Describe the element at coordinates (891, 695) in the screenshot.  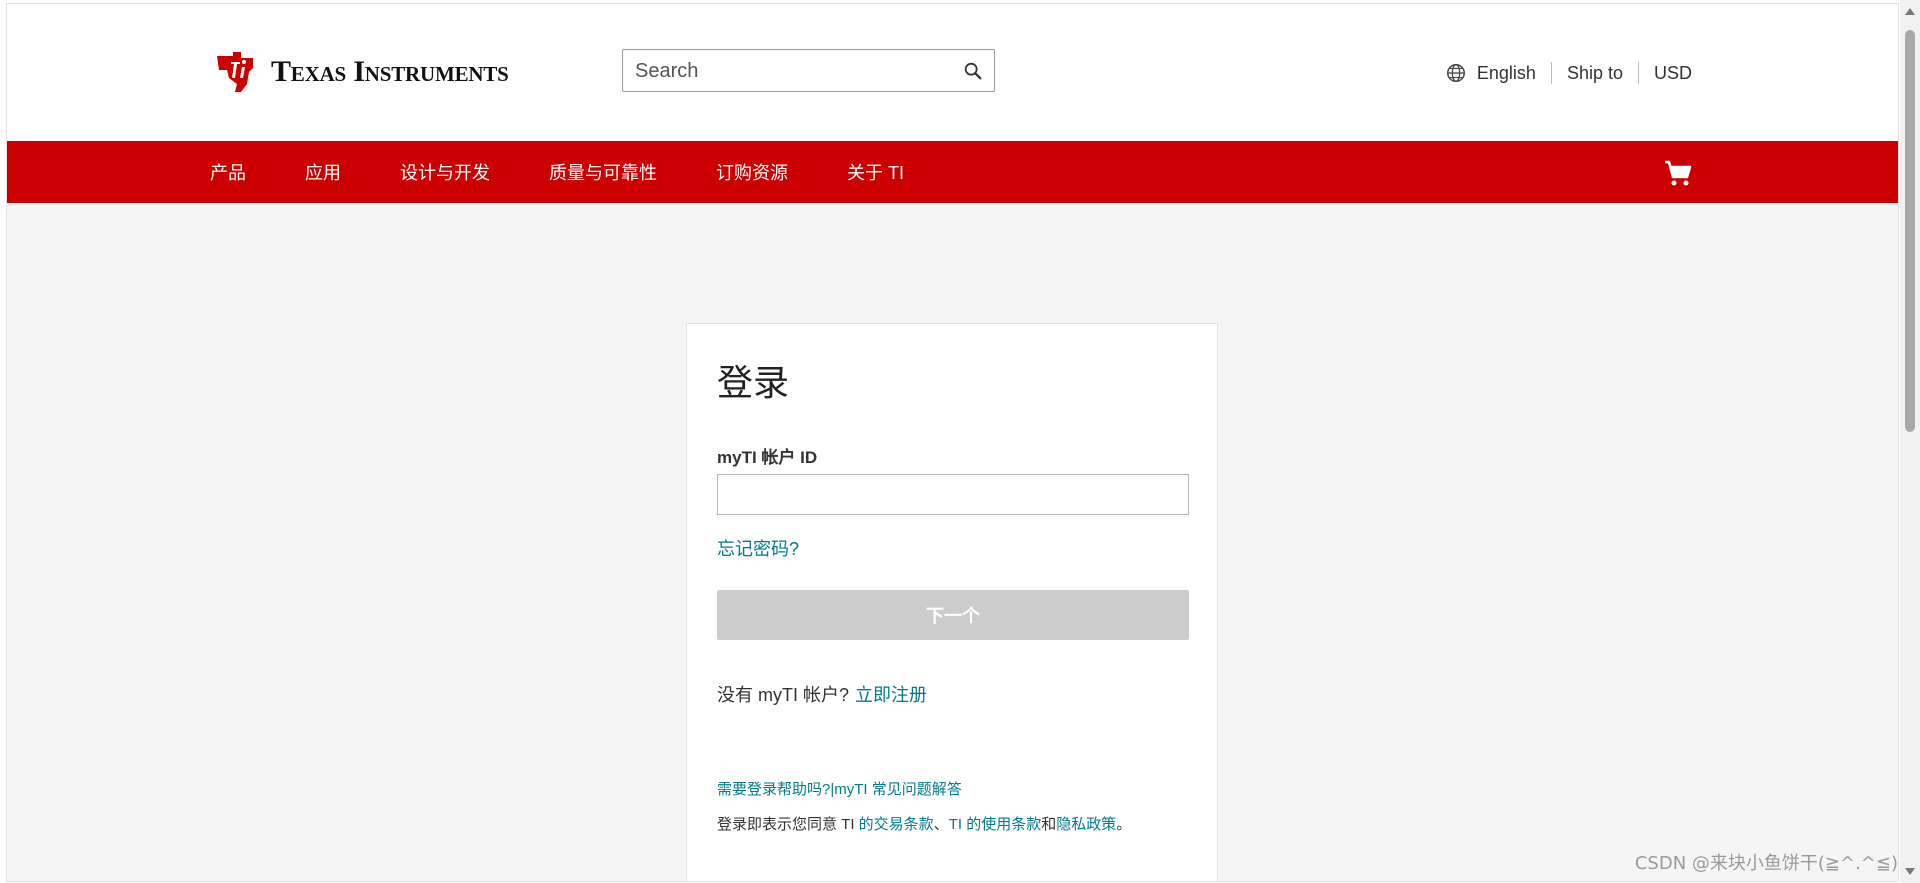
I see `register-link: 立即注册` at that location.